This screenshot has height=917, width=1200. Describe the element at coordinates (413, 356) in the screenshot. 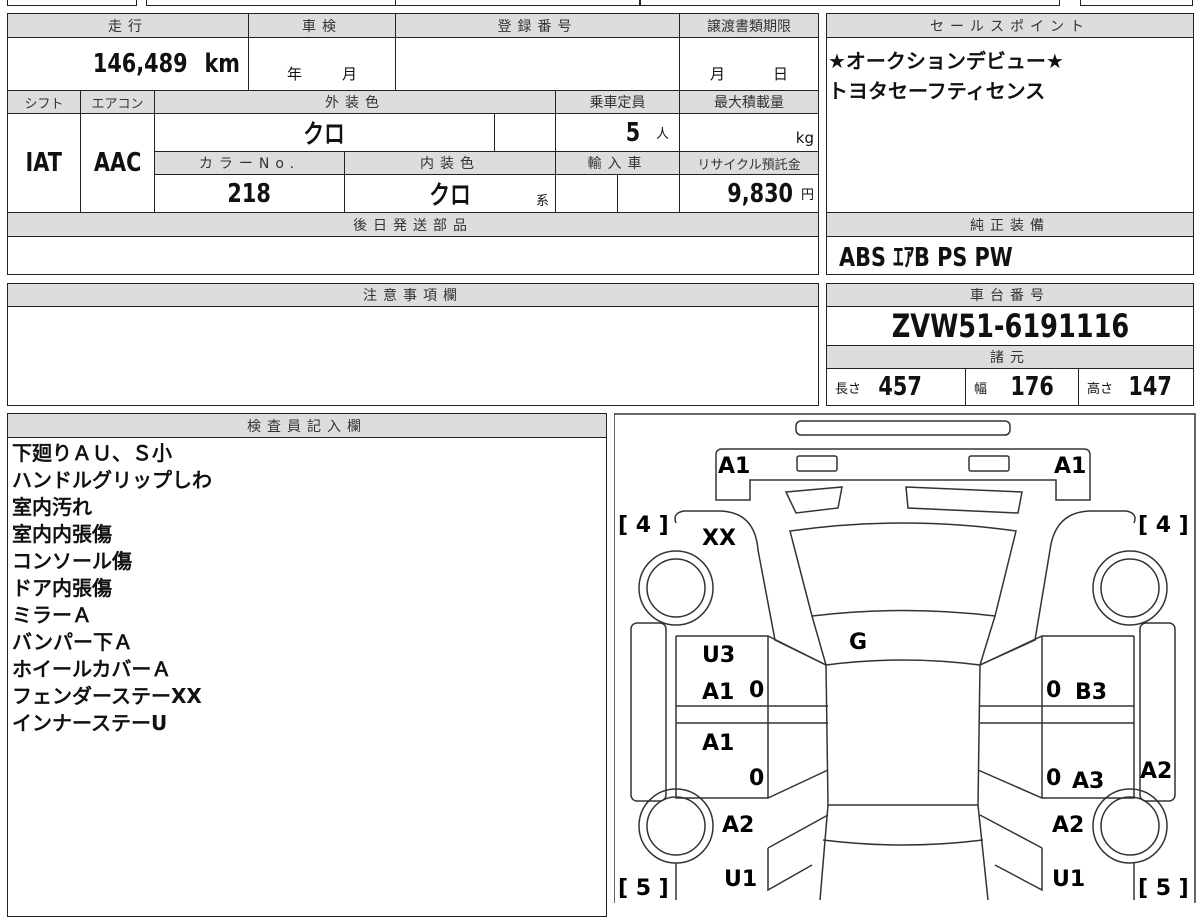

I see `notes-value` at that location.